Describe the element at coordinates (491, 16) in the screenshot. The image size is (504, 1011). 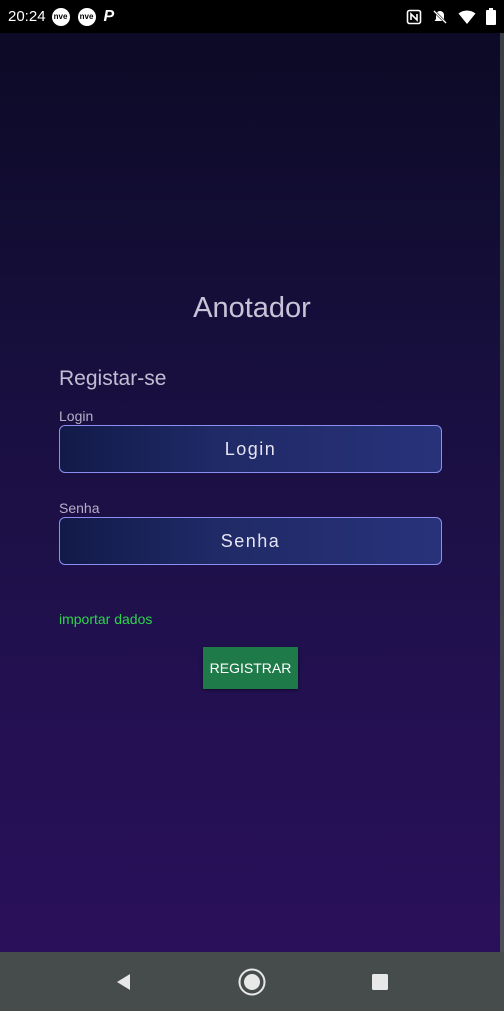
I see `battery-icon` at that location.